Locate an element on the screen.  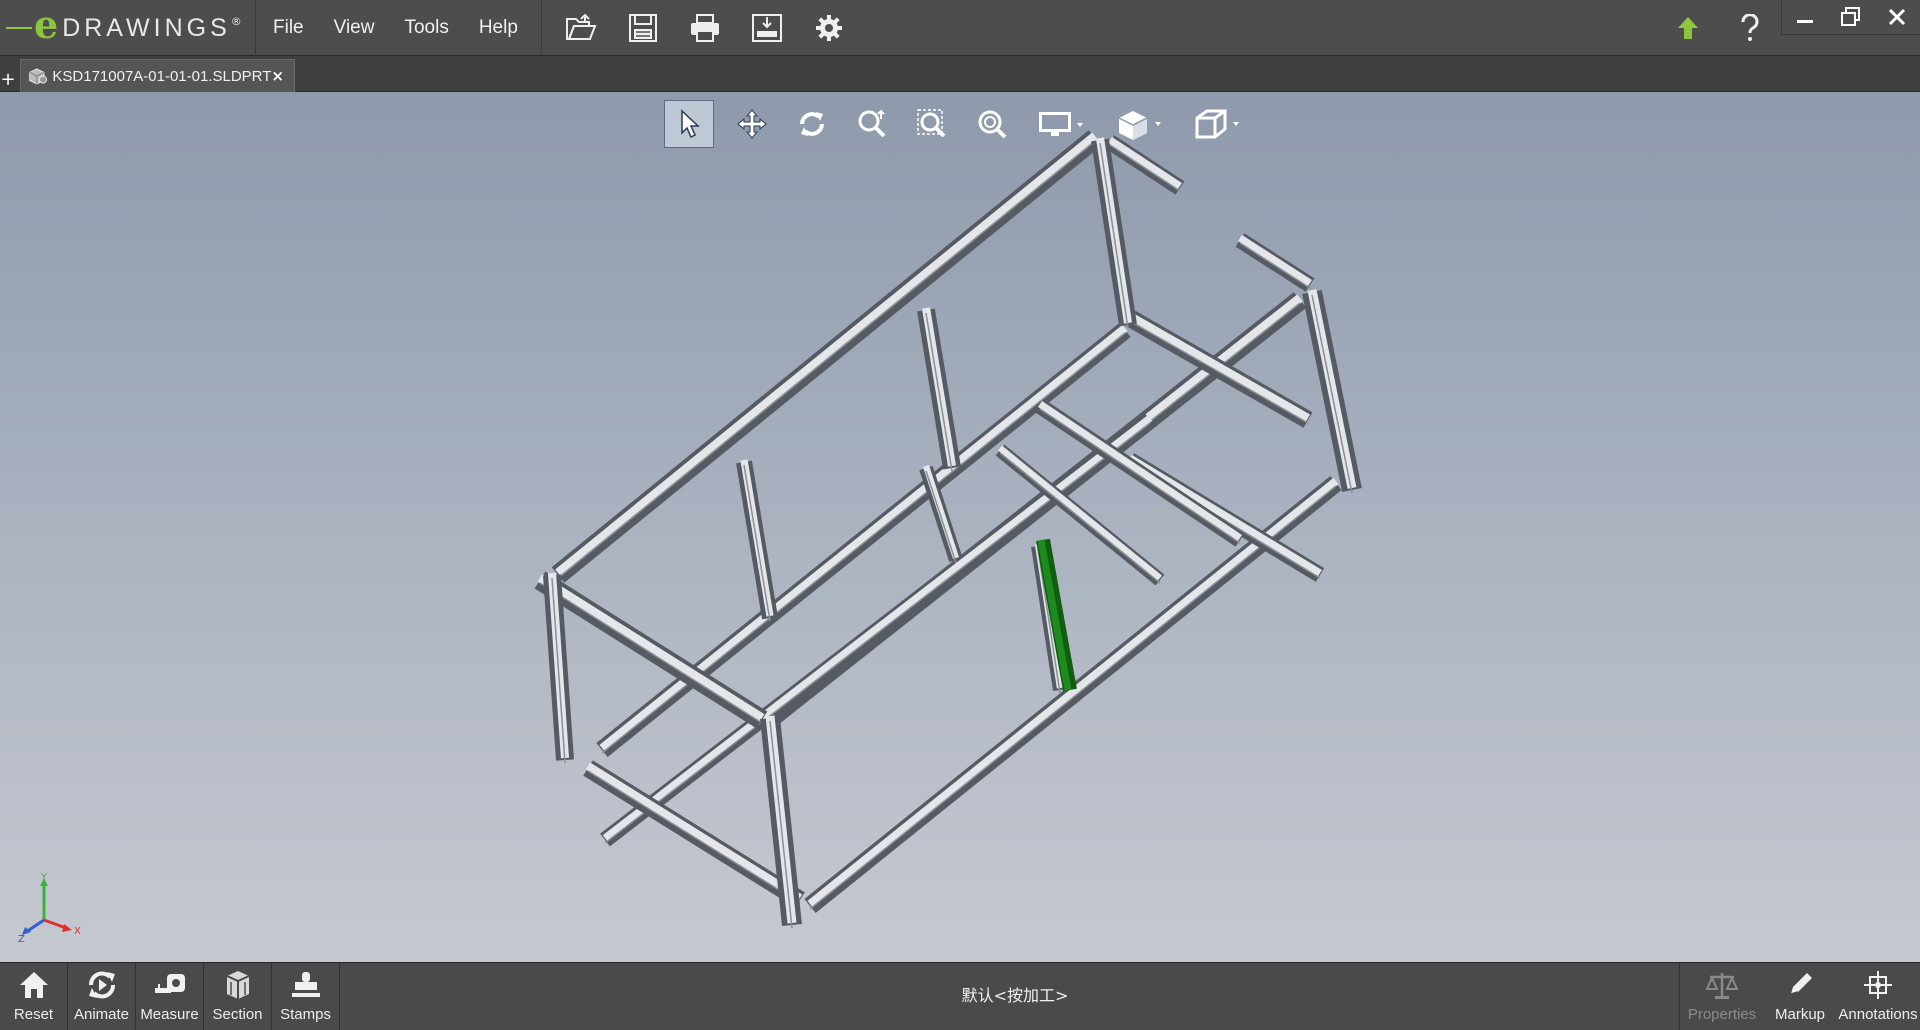
update-icon is located at coordinates (1688, 28).